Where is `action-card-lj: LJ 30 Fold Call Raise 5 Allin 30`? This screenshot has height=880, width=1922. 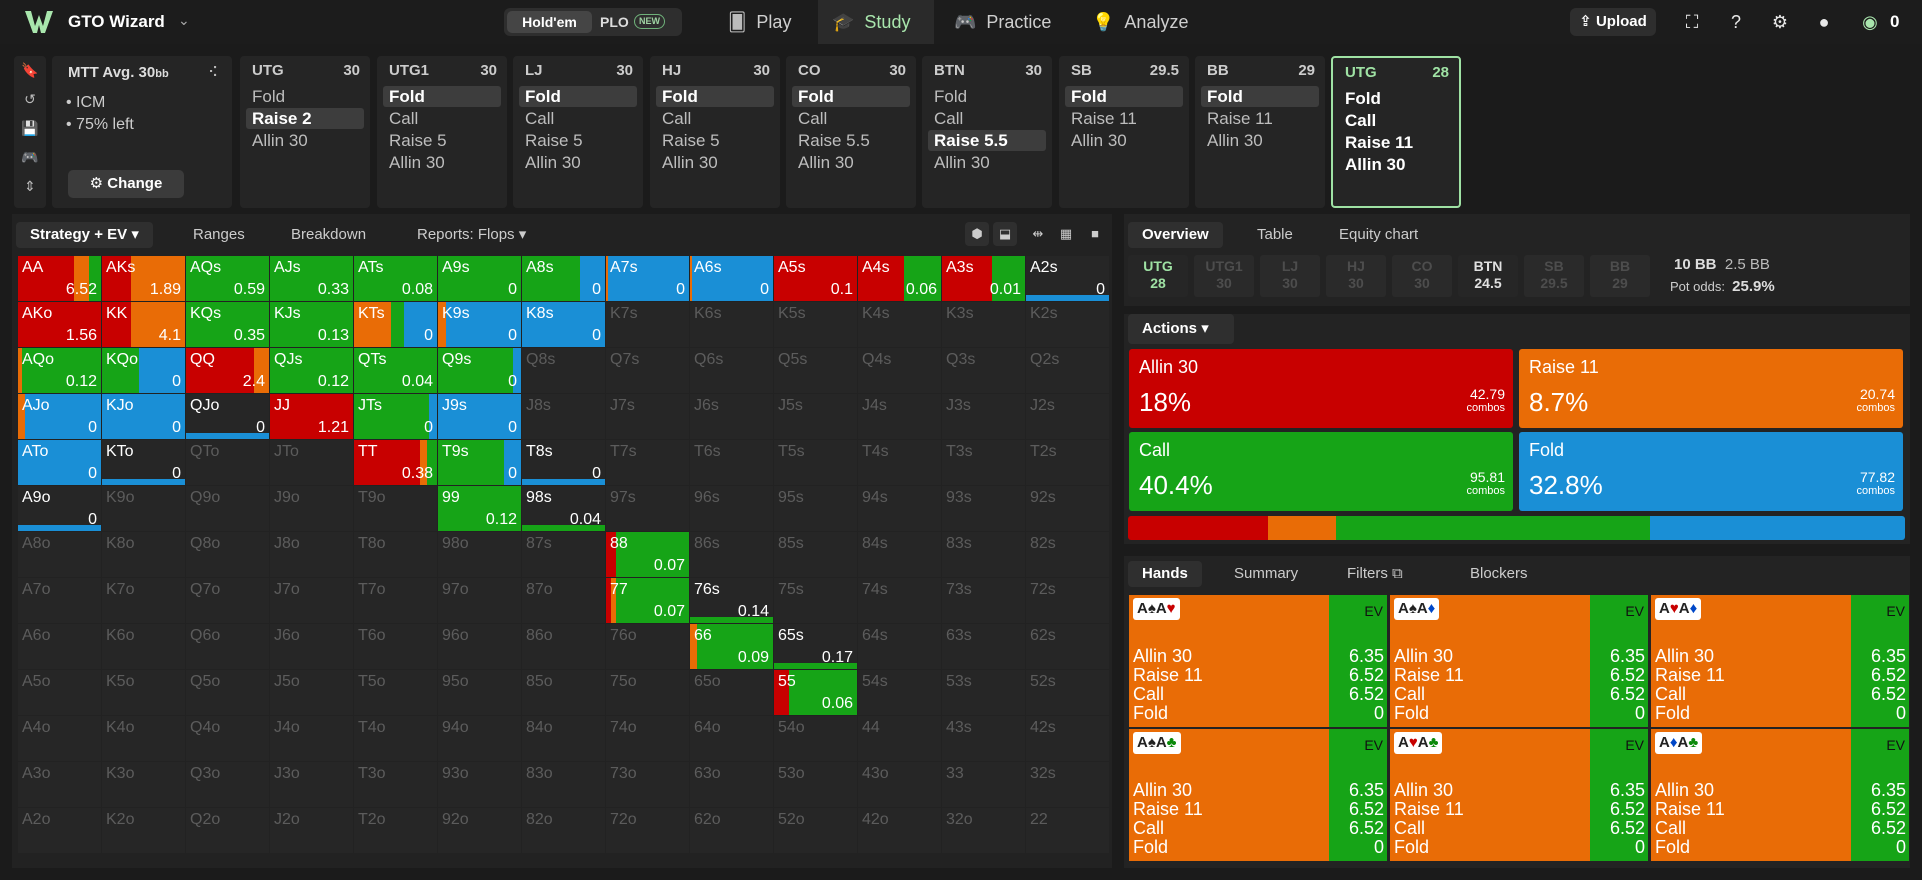 action-card-lj: LJ 30 Fold Call Raise 5 Allin 30 is located at coordinates (578, 132).